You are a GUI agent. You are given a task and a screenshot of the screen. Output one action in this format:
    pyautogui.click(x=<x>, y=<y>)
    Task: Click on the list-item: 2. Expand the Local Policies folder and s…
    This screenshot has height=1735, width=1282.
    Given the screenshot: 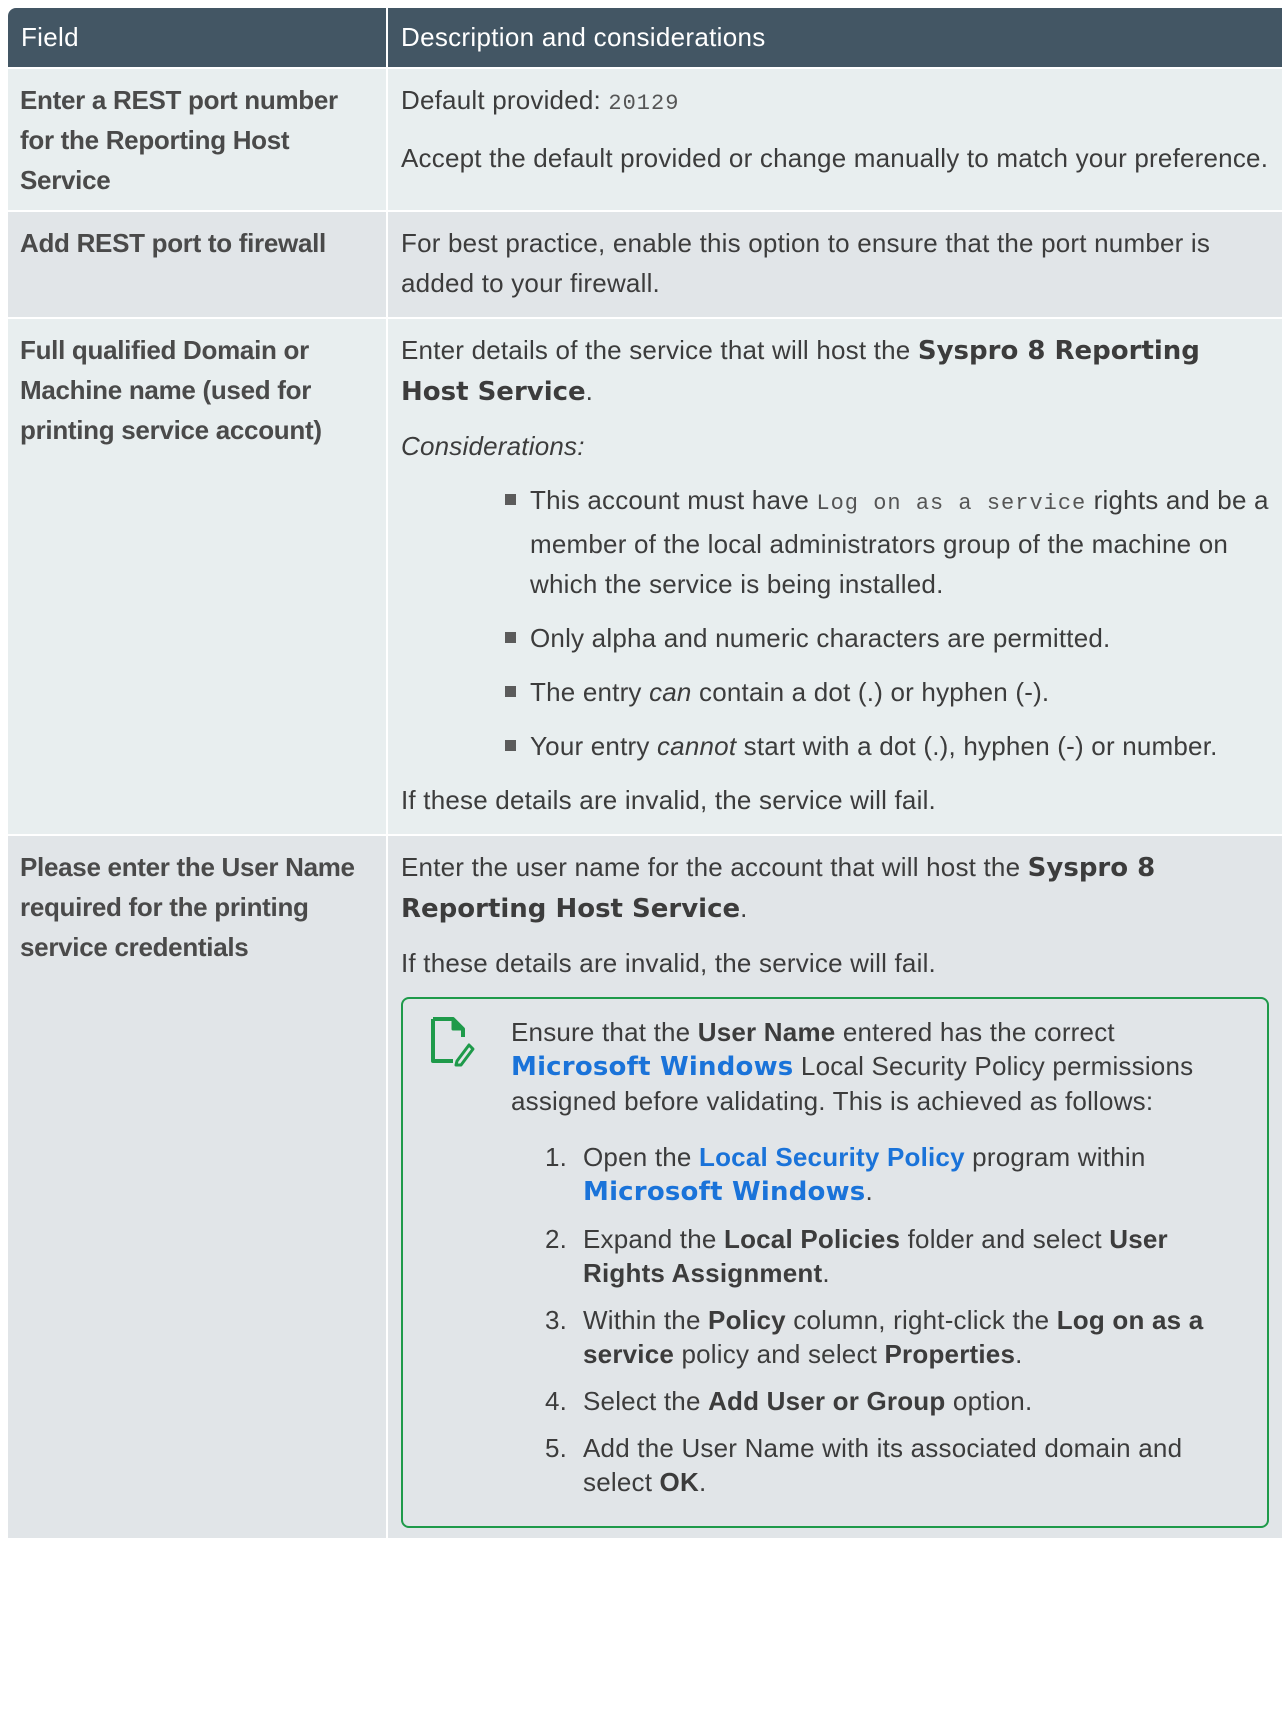 What is the action you would take?
    pyautogui.click(x=897, y=1256)
    